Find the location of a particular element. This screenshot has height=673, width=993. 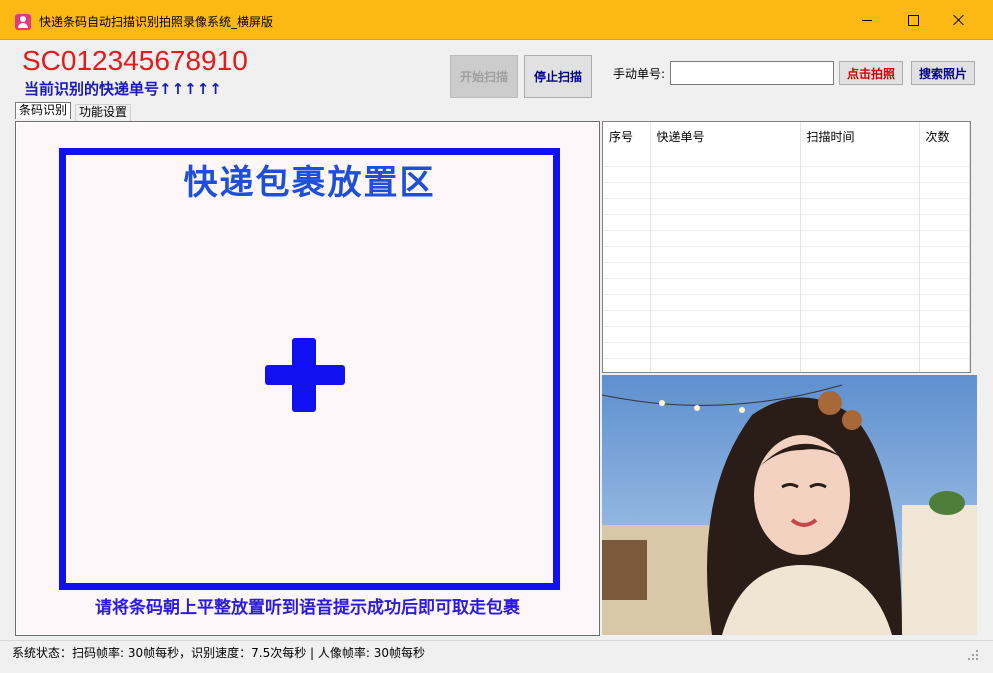

minimize-icon is located at coordinates (867, 20).